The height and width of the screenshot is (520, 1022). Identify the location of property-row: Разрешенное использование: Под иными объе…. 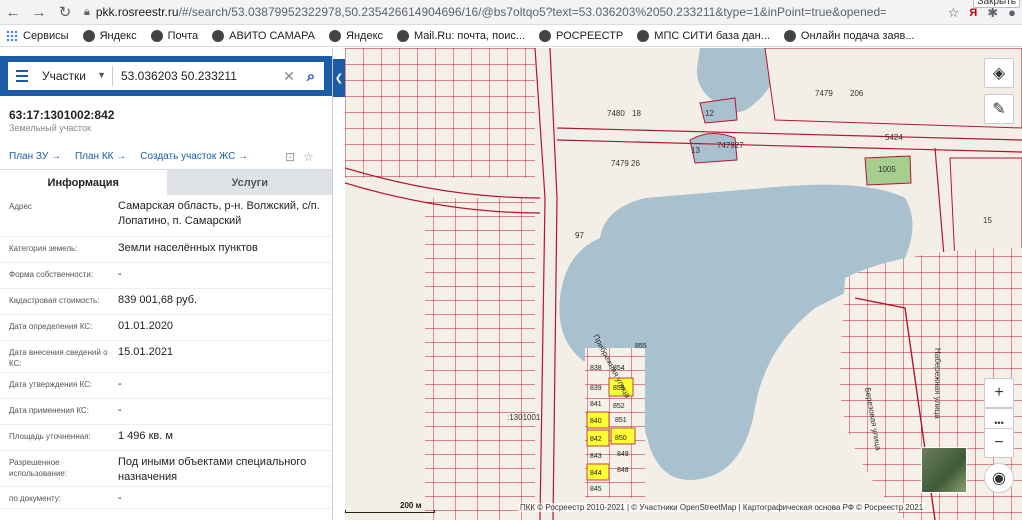
(166, 469).